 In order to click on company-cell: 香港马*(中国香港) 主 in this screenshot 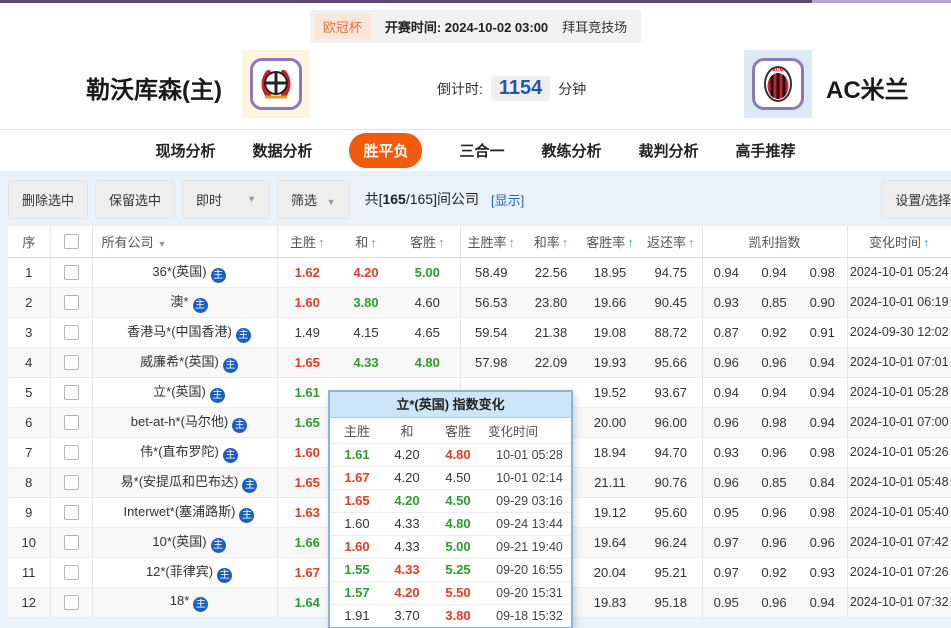, I will do `click(184, 332)`.